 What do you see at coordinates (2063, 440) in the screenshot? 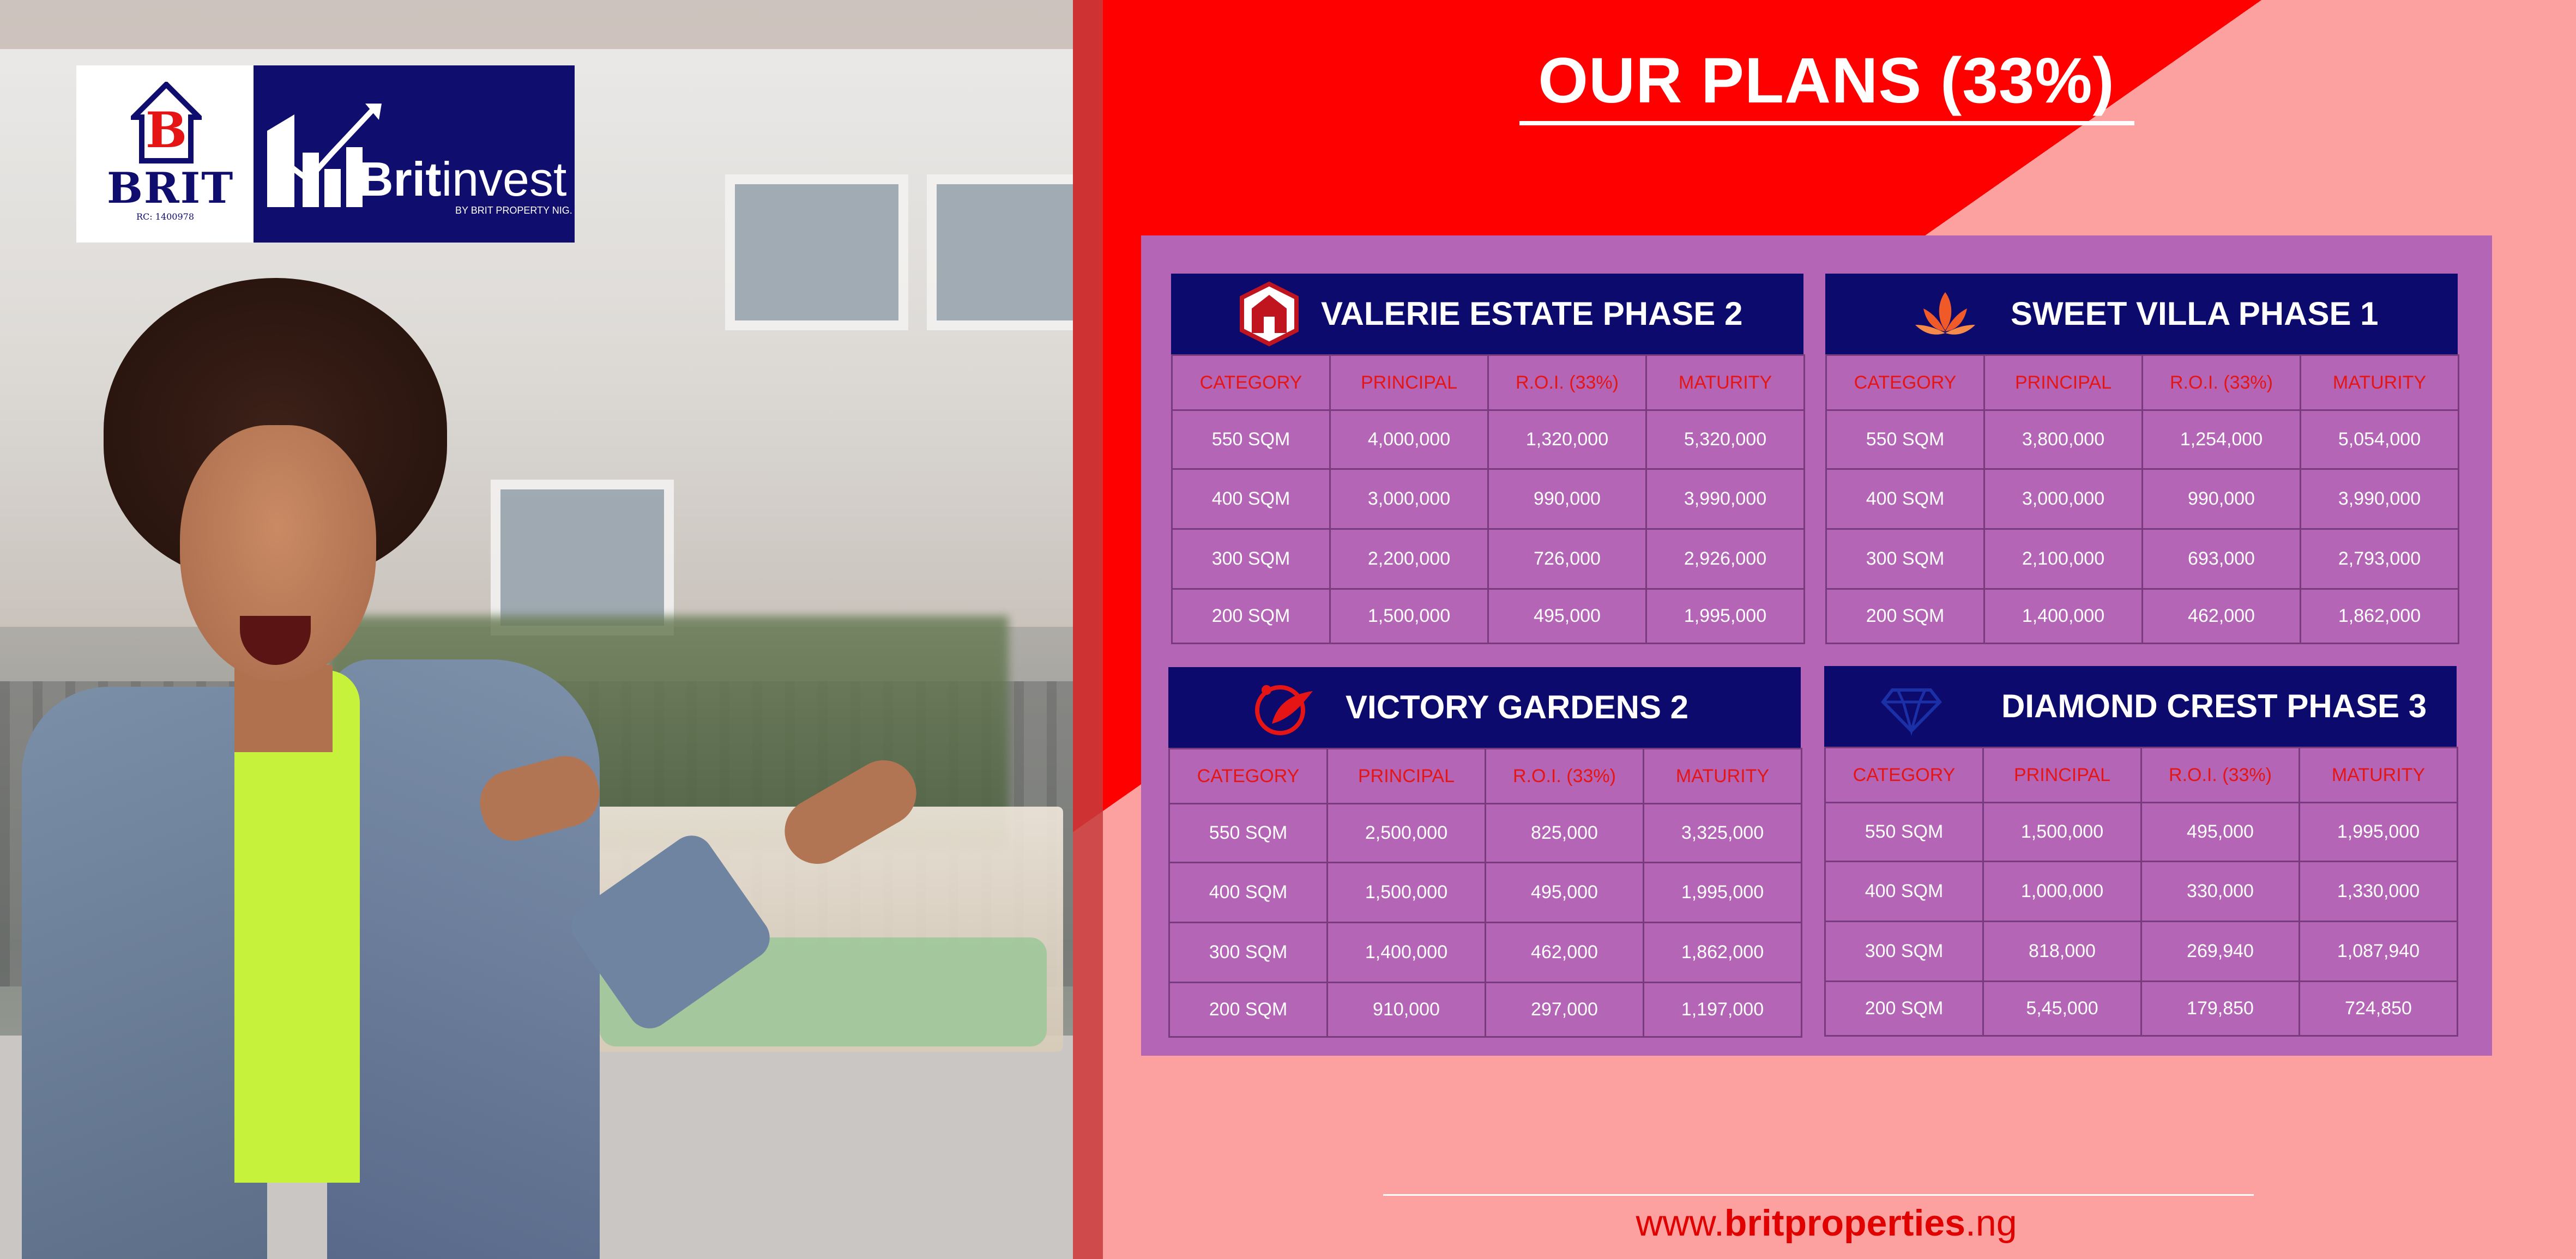
I see `cell: 3,800,000` at bounding box center [2063, 440].